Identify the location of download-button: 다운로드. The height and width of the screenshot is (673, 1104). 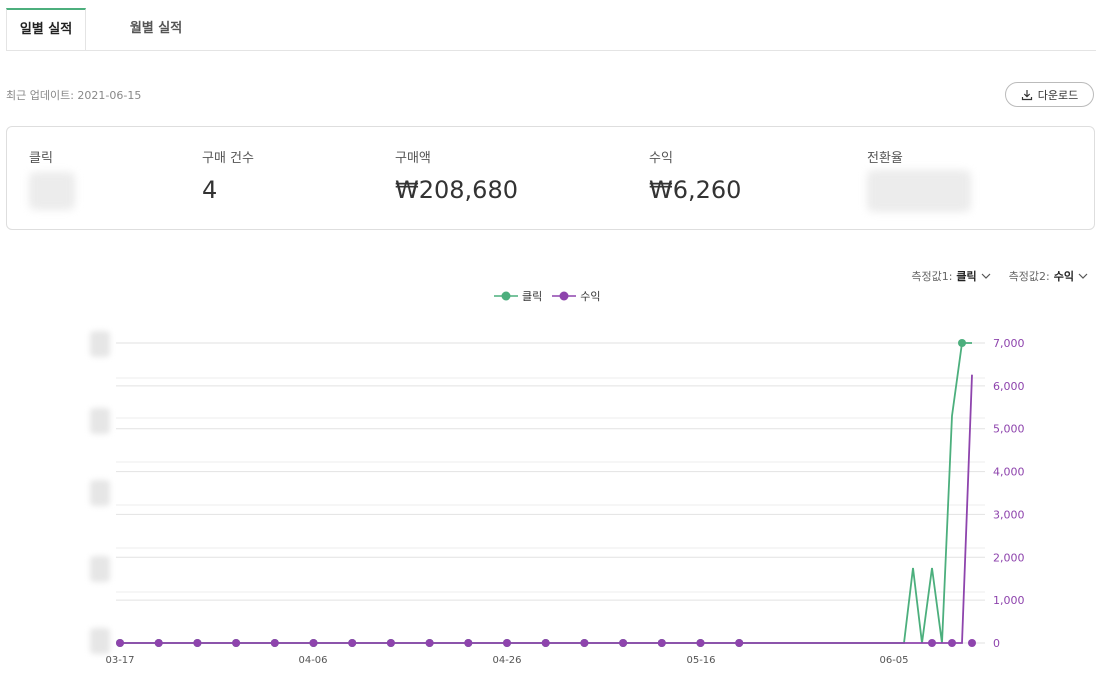
(1049, 94).